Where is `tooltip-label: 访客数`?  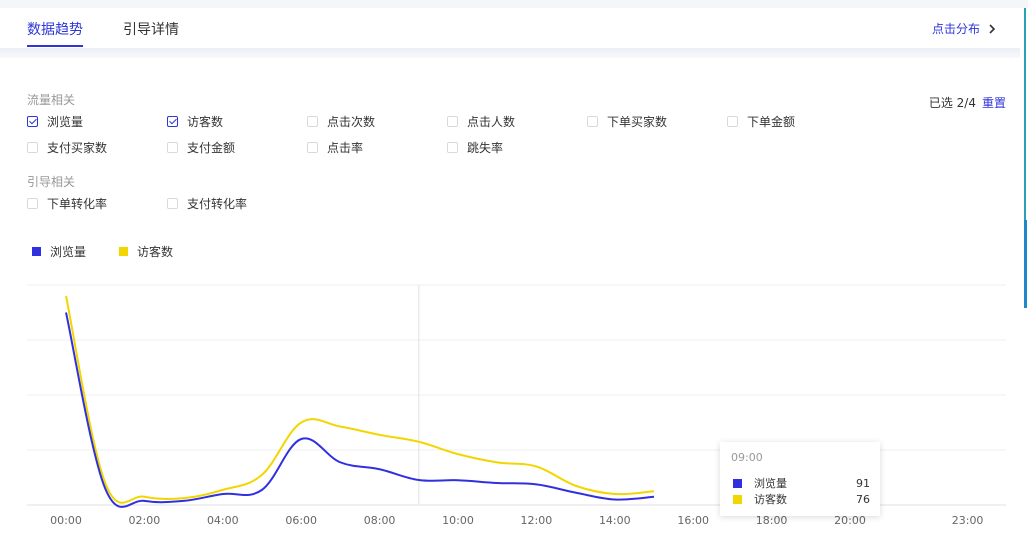
tooltip-label: 访客数 is located at coordinates (770, 499).